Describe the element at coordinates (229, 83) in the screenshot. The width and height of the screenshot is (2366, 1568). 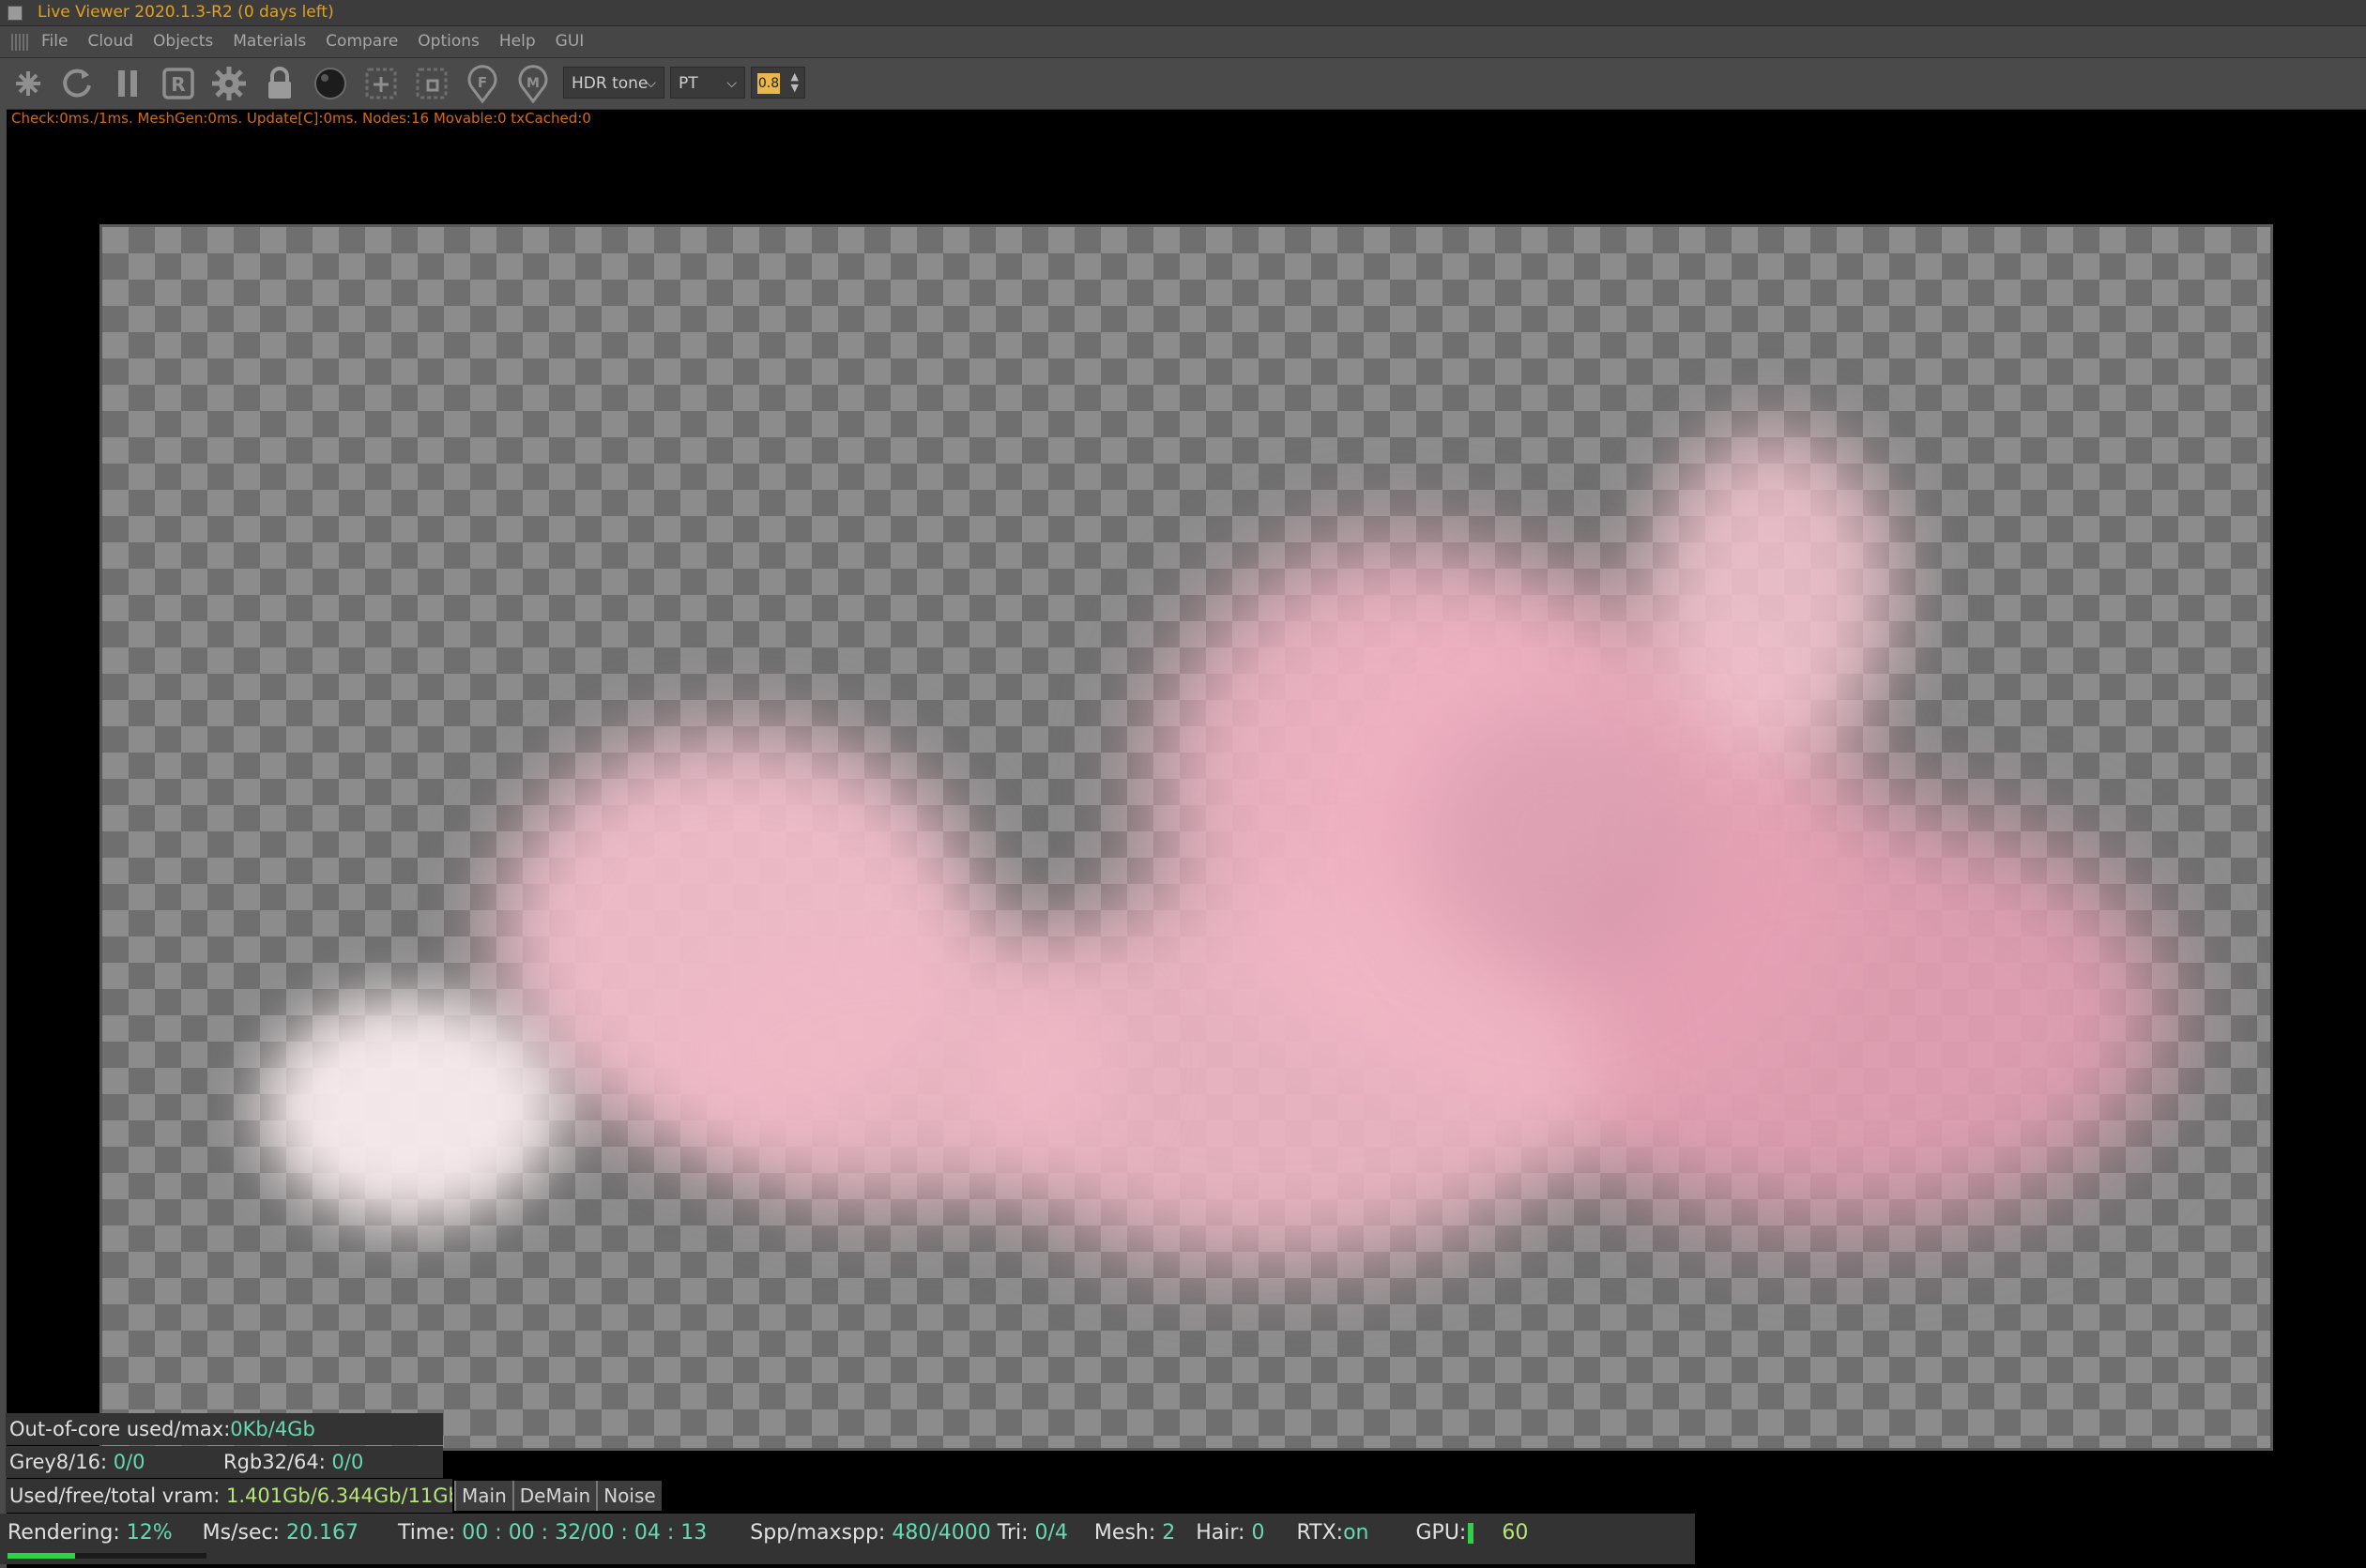
I see `settings-gear-icon` at that location.